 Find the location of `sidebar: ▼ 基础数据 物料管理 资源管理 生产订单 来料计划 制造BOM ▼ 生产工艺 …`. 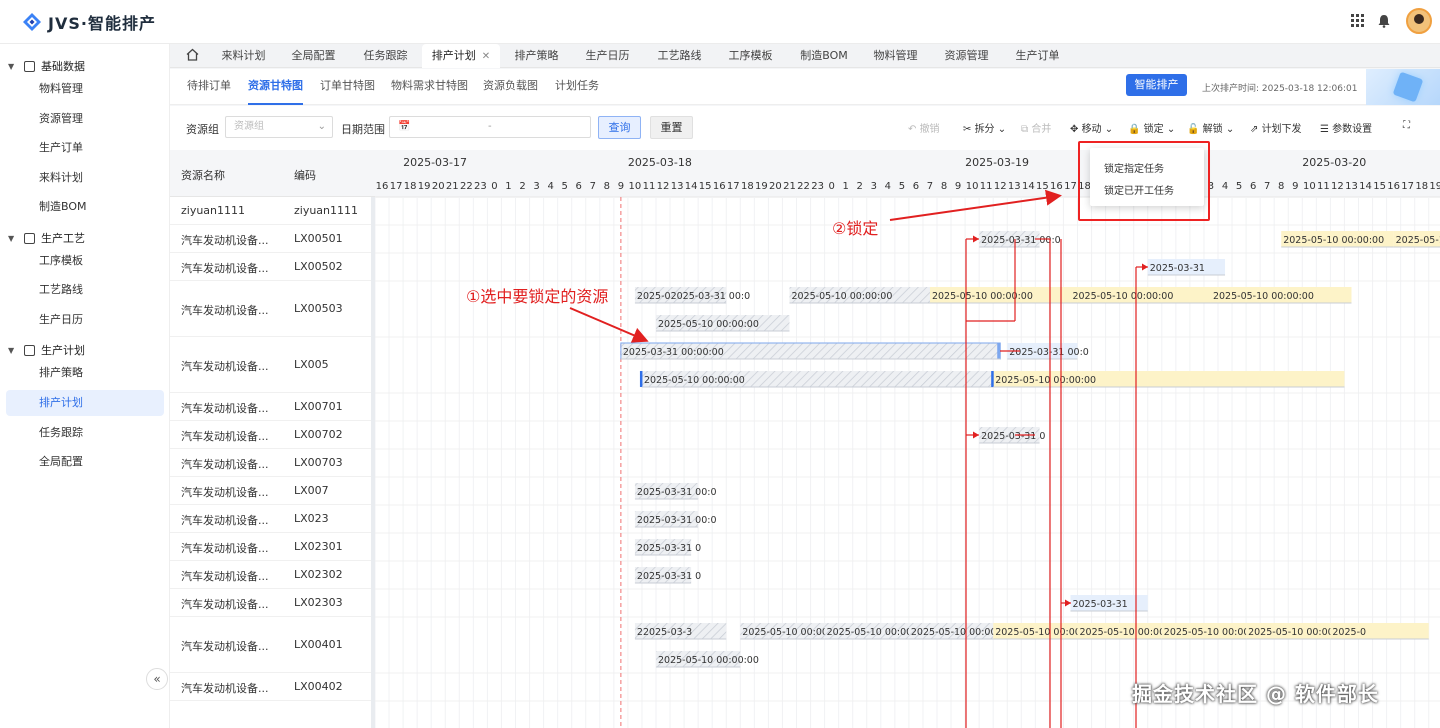

sidebar: ▼ 基础数据 物料管理 资源管理 生产订单 来料计划 制造BOM ▼ 生产工艺 … is located at coordinates (85, 386).